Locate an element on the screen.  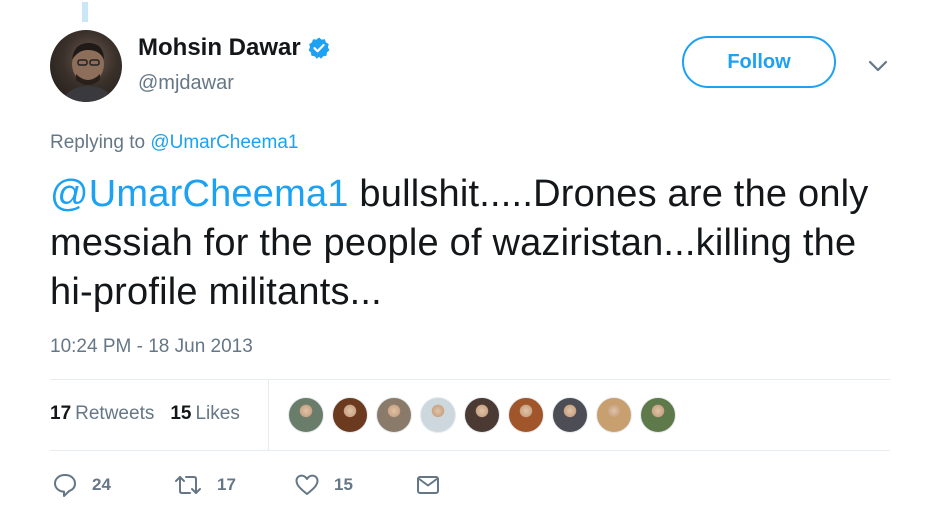
tweet-stats: 17 Retweets 15 Likes is located at coordinates (145, 414).